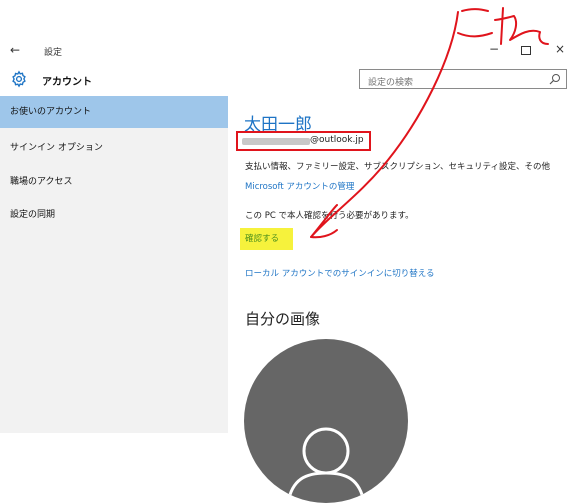 The width and height of the screenshot is (577, 503). What do you see at coordinates (19, 79) in the screenshot?
I see `gear-icon` at bounding box center [19, 79].